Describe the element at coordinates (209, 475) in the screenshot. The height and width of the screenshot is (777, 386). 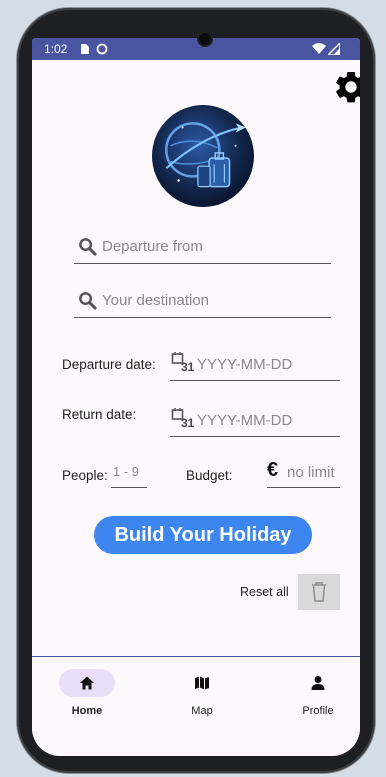
I see `budget-label: Budget:` at that location.